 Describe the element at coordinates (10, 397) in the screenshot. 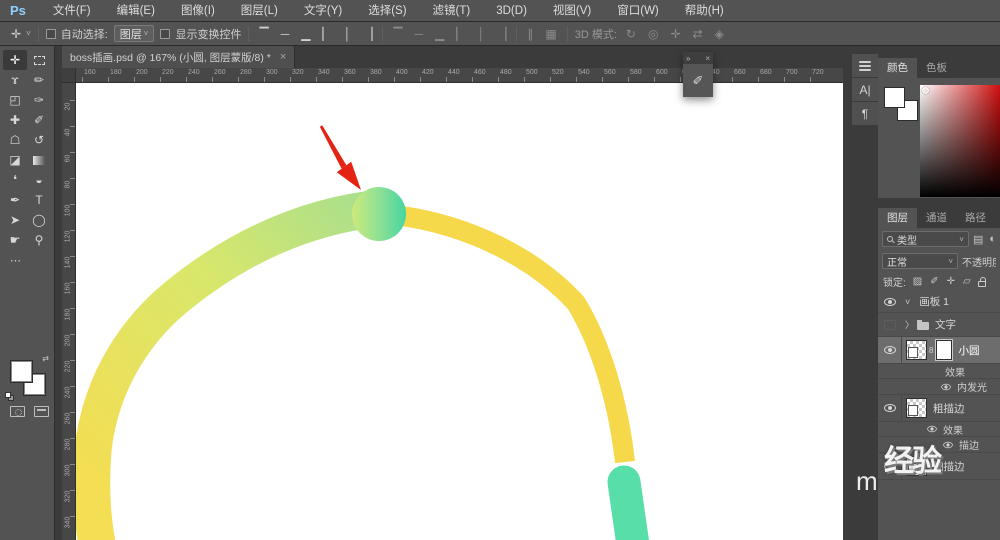

I see `default-colors-icon` at that location.